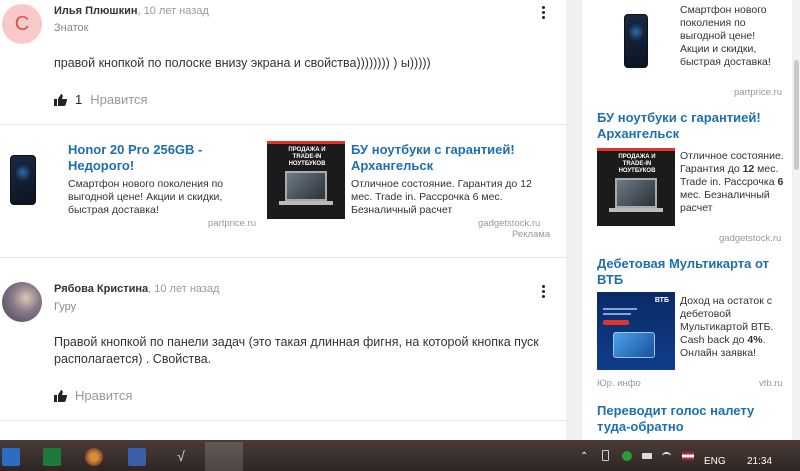 Image resolution: width=800 pixels, height=471 pixels. I want to click on save-app-icon, so click(137, 457).